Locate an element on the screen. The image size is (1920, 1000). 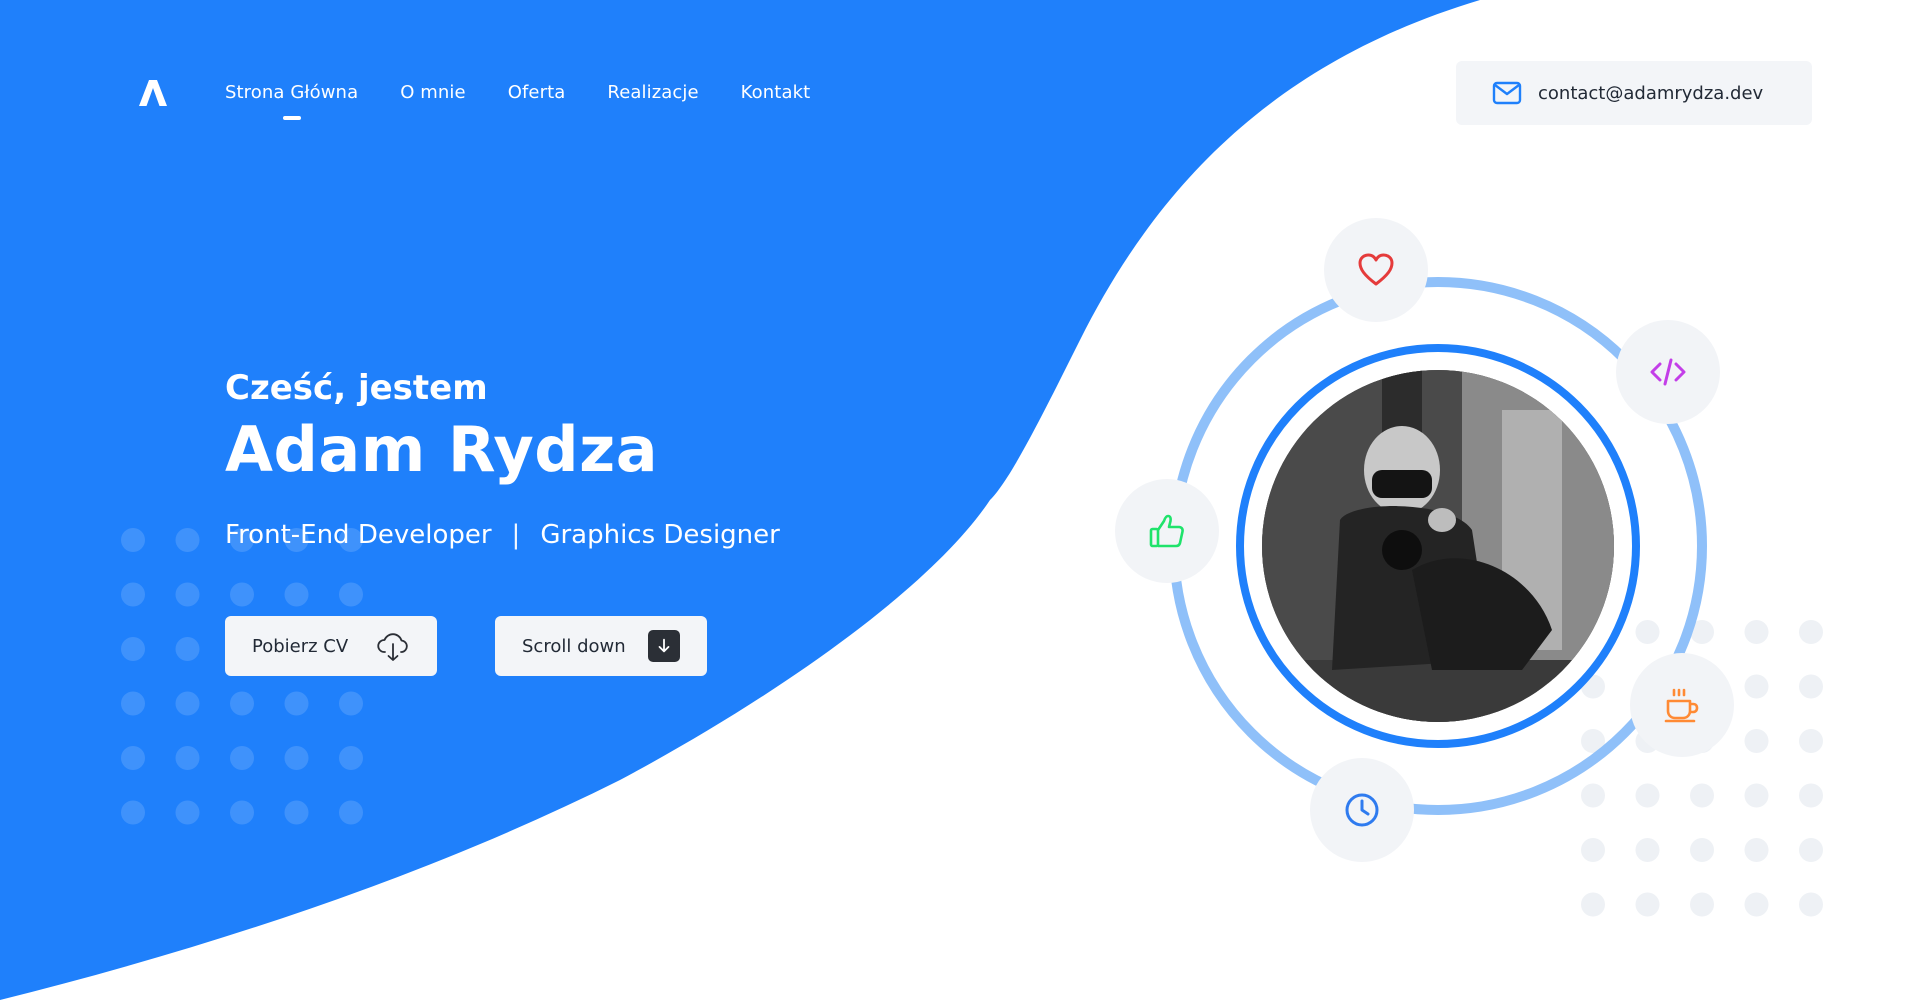
heart-icon is located at coordinates (1376, 270).